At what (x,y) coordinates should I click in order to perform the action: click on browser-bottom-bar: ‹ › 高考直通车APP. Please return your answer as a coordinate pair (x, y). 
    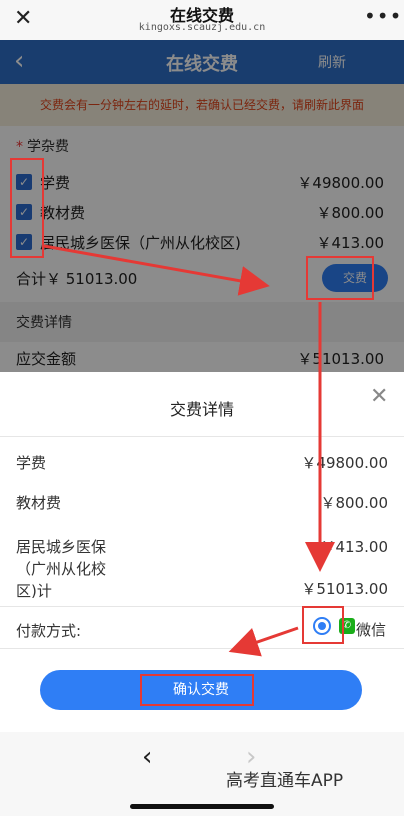
    Looking at the image, I should click on (202, 774).